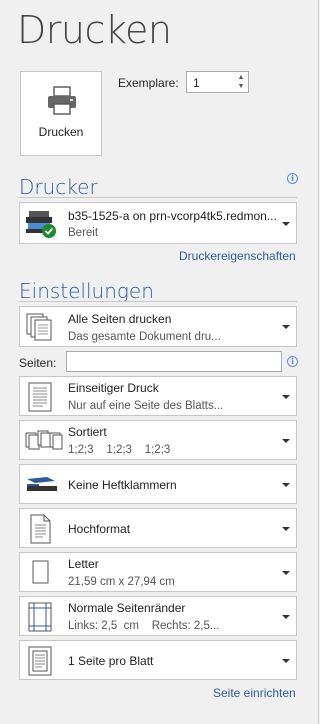 Image resolution: width=320 pixels, height=724 pixels. I want to click on single-sided-icon, so click(40, 397).